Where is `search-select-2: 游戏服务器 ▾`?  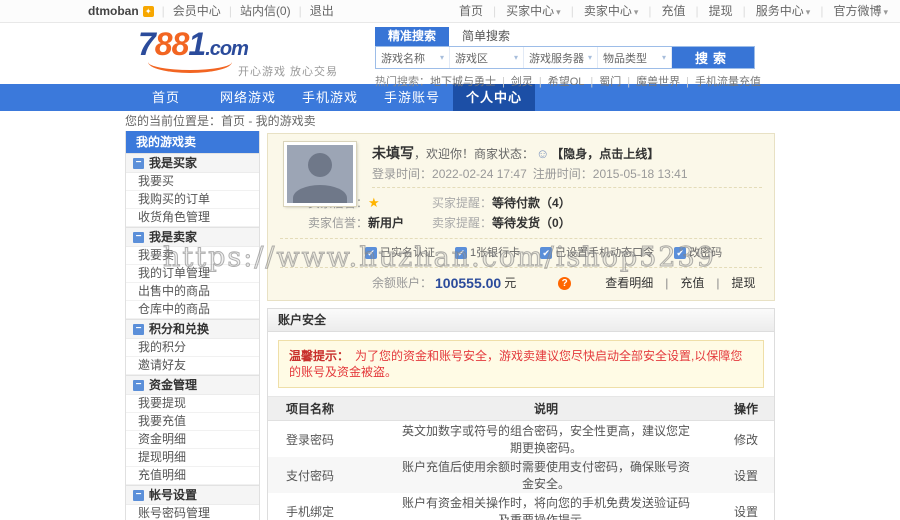
search-select-2: 游戏服务器 ▾ is located at coordinates (561, 57).